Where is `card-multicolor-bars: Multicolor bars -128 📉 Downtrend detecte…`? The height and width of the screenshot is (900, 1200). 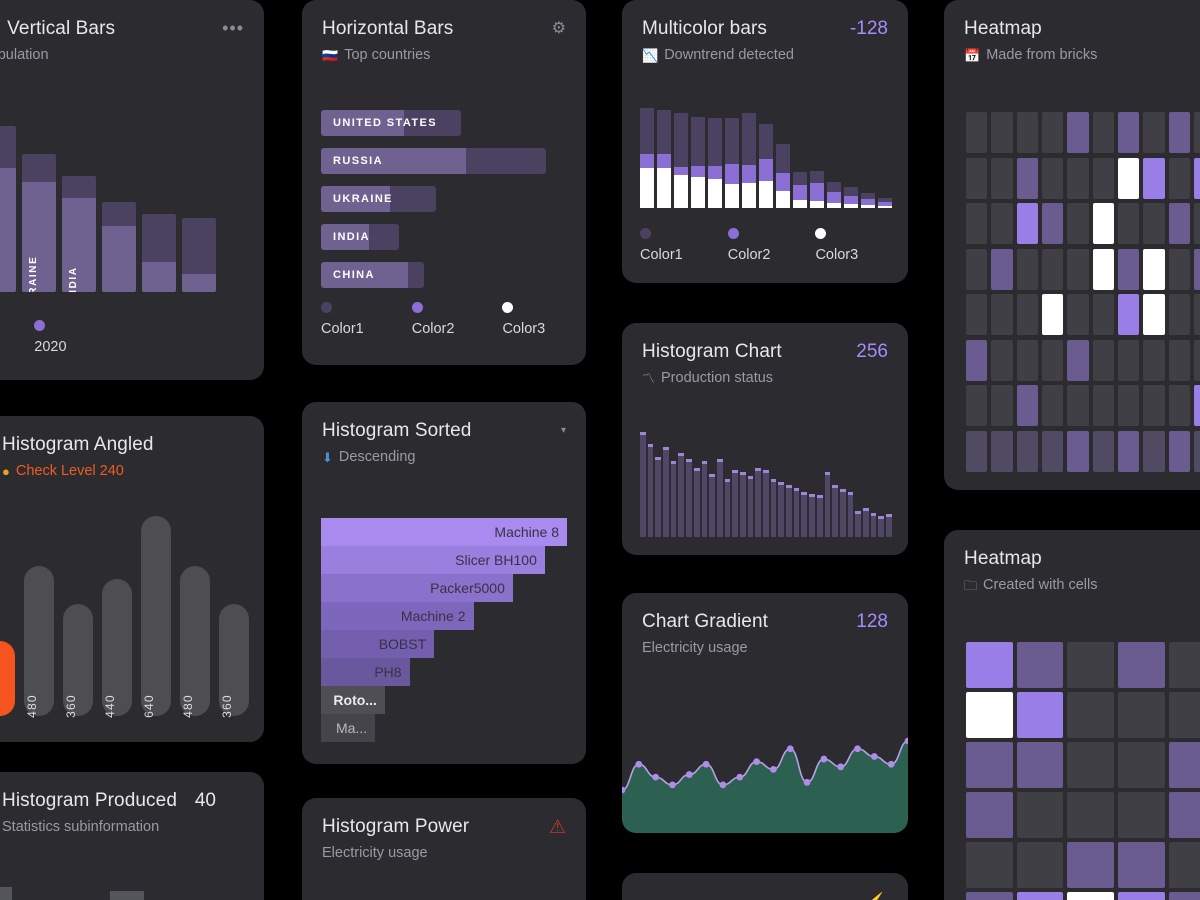 card-multicolor-bars: Multicolor bars -128 📉 Downtrend detecte… is located at coordinates (765, 141).